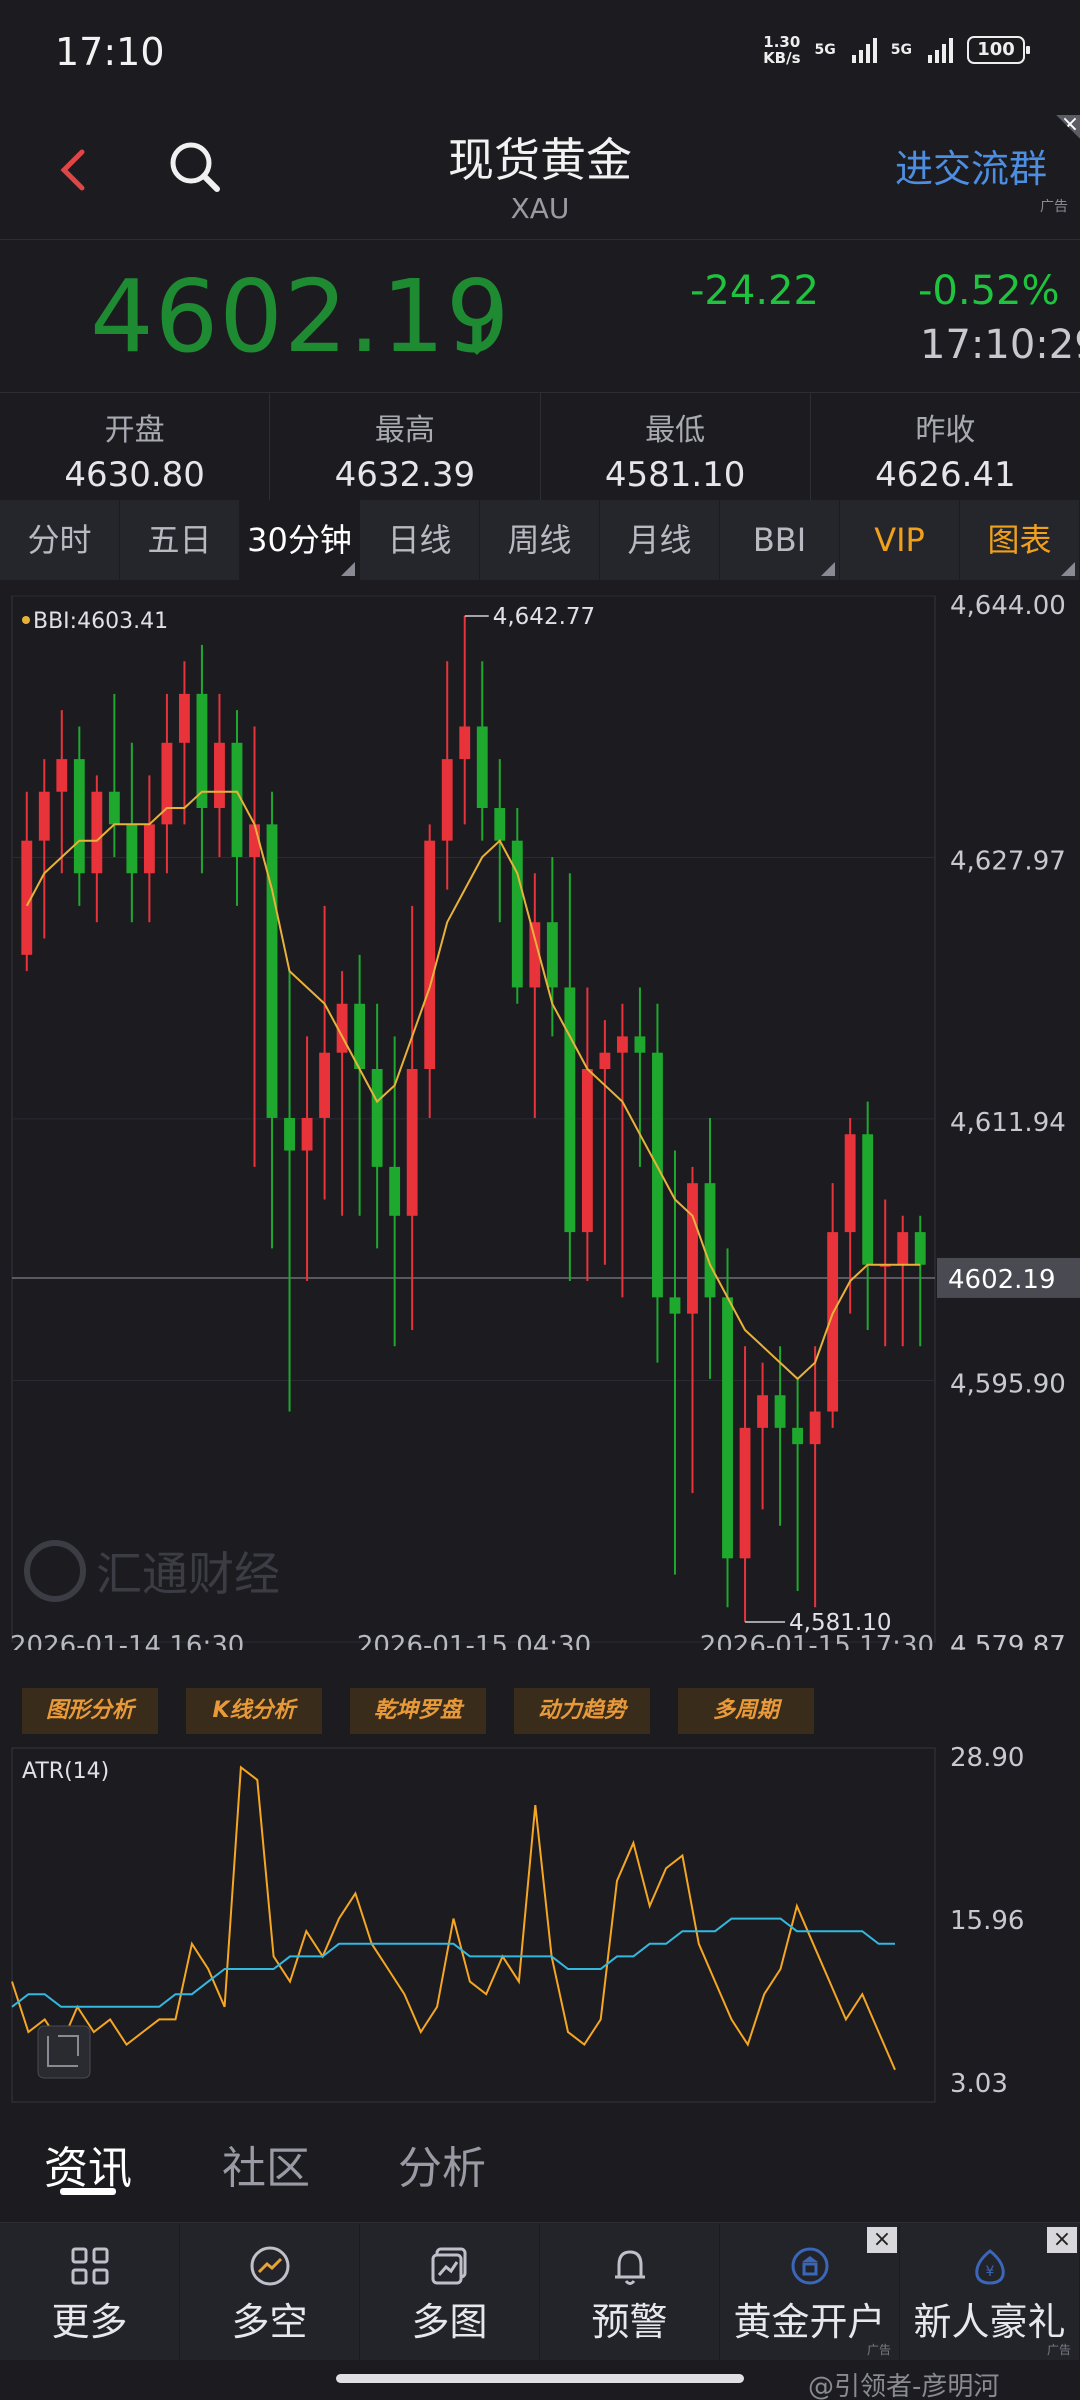 The image size is (1080, 2400). Describe the element at coordinates (300, 316) in the screenshot. I see `current-price: 4602.19` at that location.